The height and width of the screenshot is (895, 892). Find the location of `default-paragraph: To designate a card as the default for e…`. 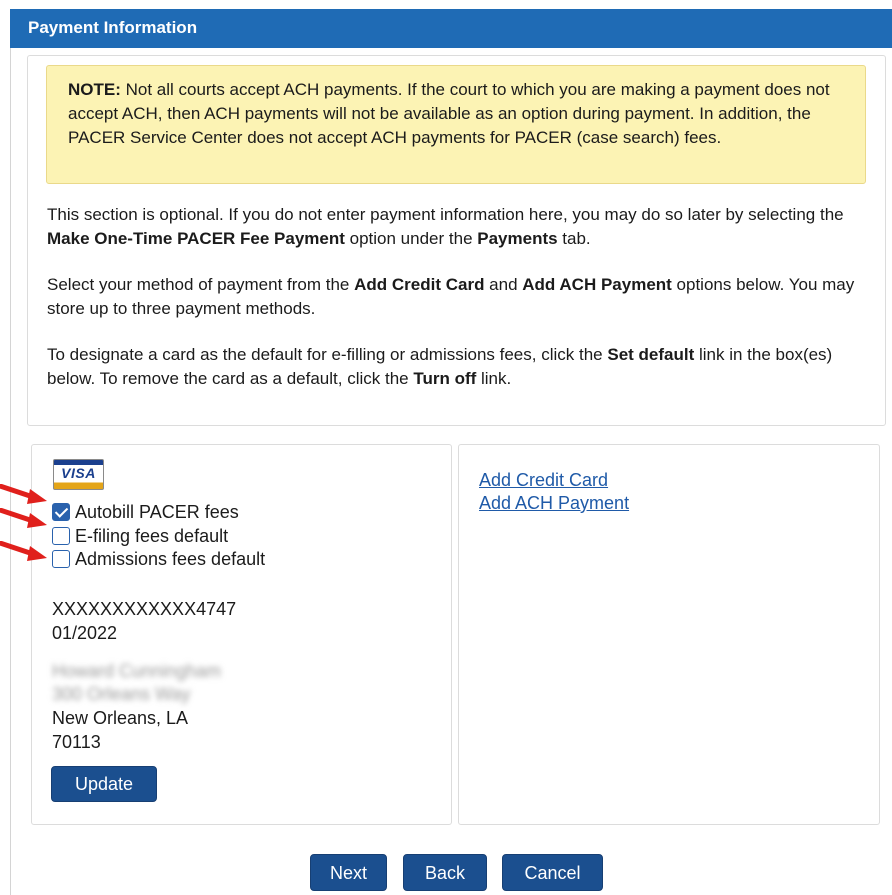

default-paragraph: To designate a card as the default for e… is located at coordinates (457, 367).